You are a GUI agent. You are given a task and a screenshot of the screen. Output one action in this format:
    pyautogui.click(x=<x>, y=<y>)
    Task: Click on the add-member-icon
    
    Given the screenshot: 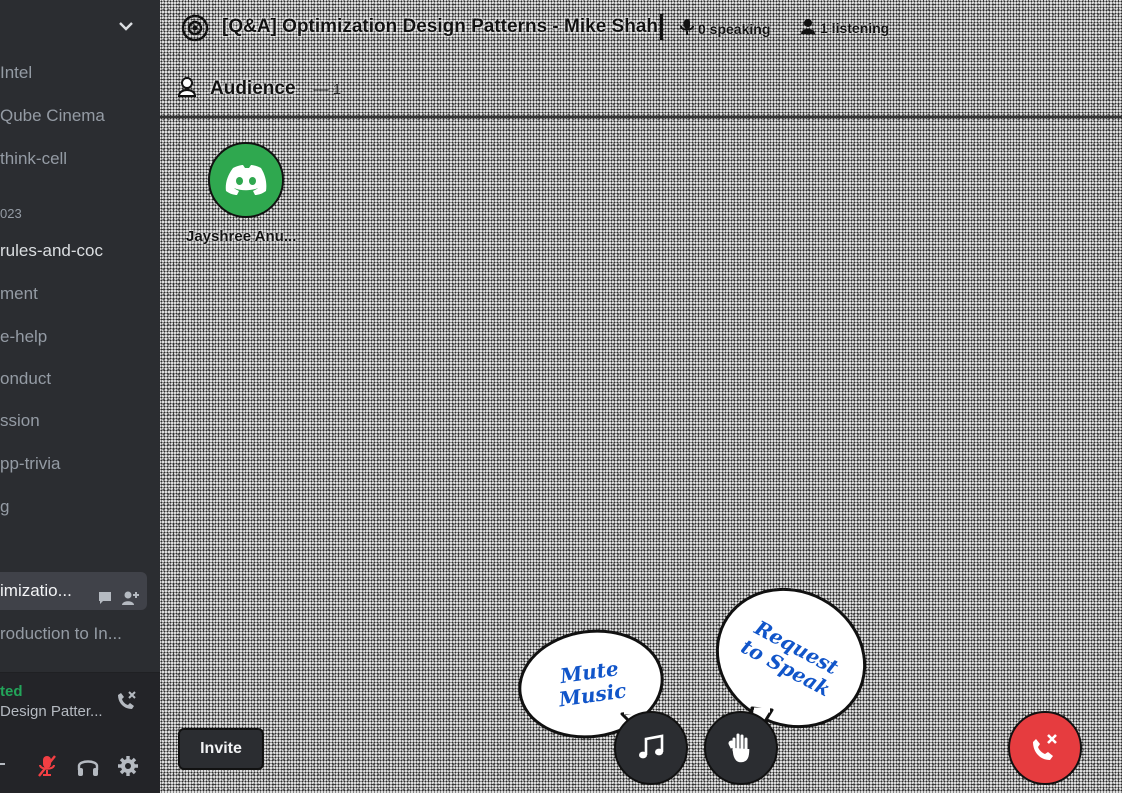 What is the action you would take?
    pyautogui.click(x=130, y=601)
    